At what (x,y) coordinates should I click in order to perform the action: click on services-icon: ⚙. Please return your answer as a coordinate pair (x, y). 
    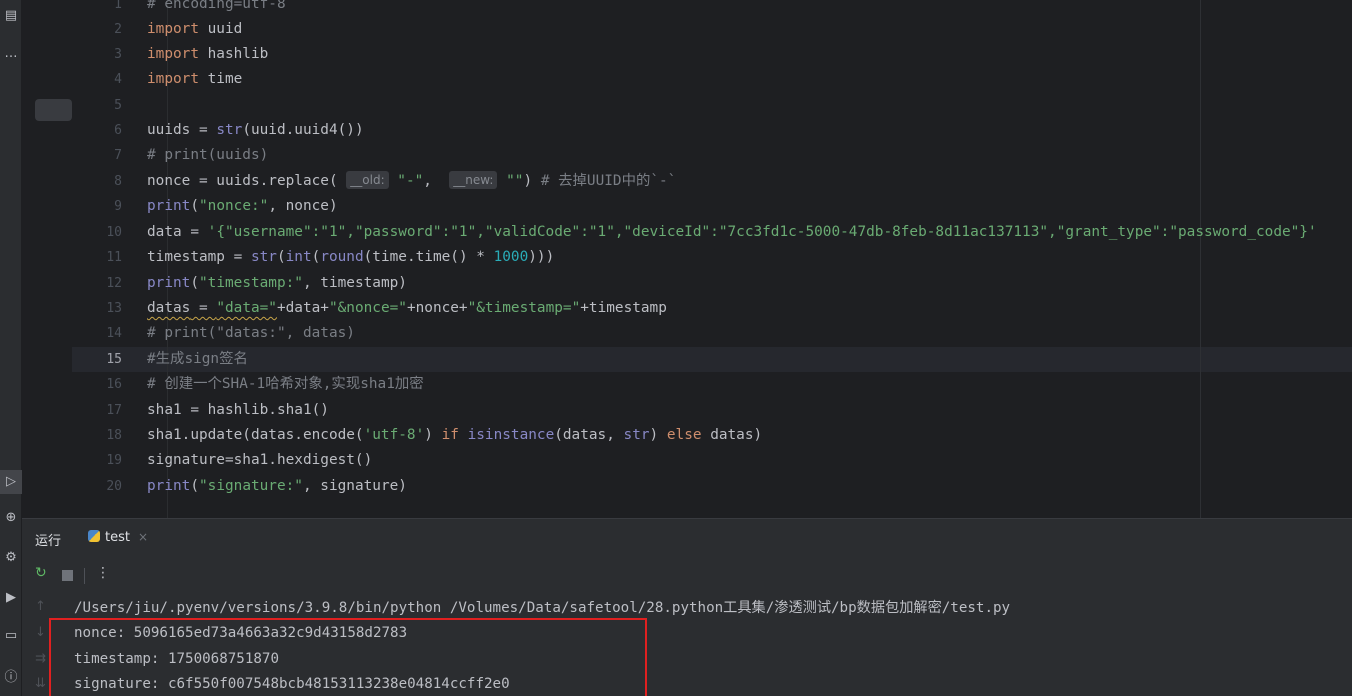
    Looking at the image, I should click on (11, 557).